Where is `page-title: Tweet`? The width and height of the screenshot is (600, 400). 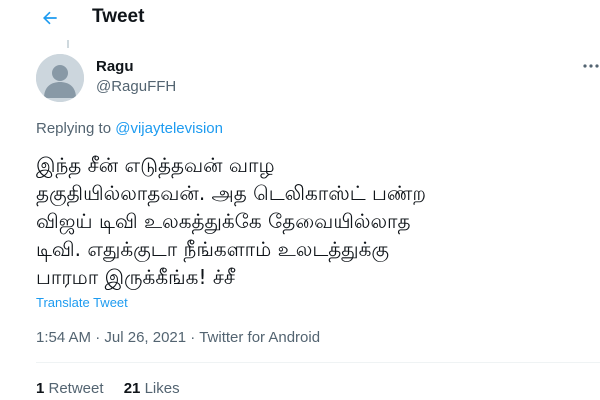
page-title: Tweet is located at coordinates (118, 16).